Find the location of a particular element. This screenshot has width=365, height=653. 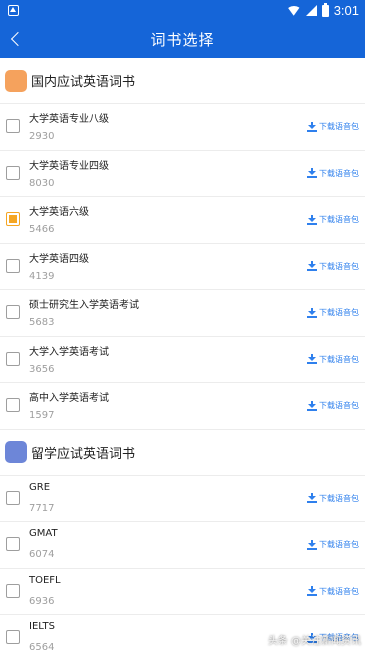

wordbook-name: 大学英语六级 is located at coordinates (59, 212).